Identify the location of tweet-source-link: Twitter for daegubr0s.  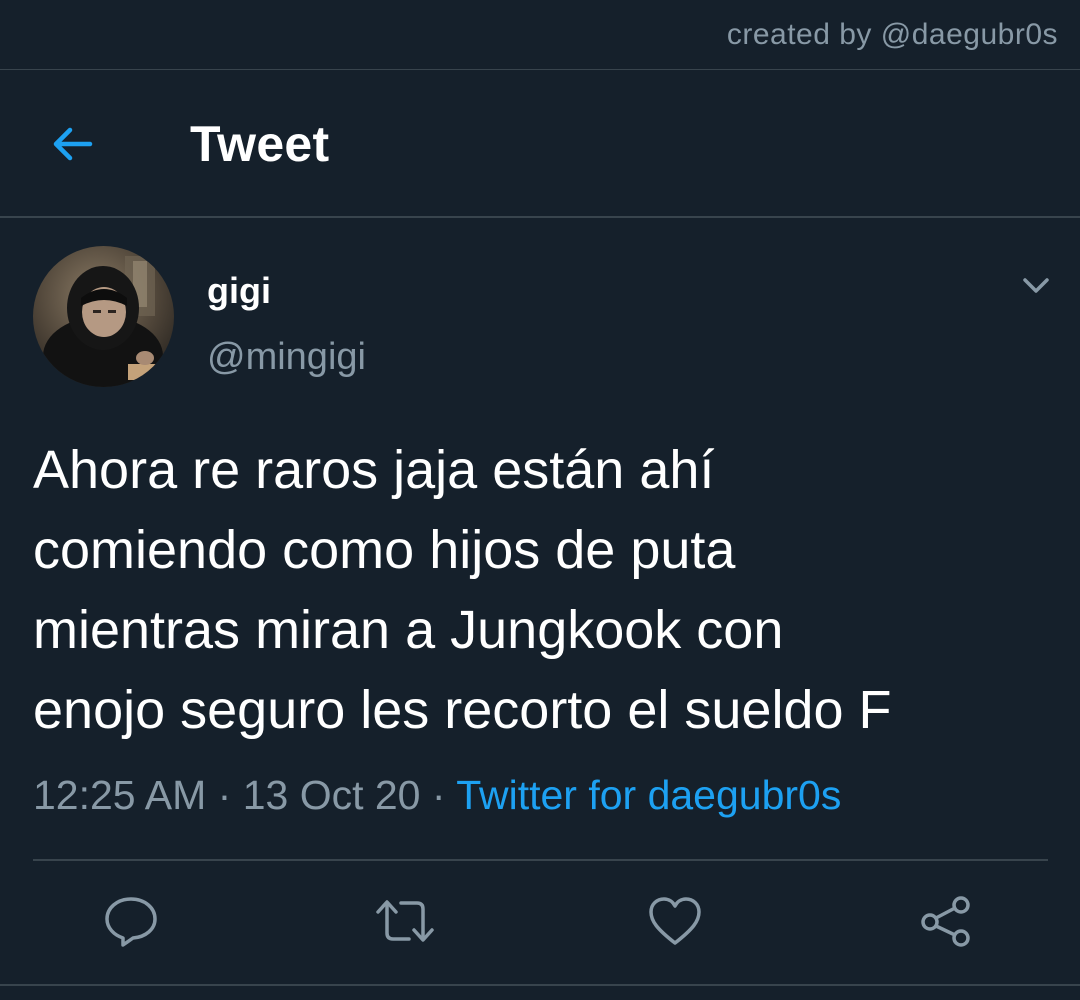
(648, 795).